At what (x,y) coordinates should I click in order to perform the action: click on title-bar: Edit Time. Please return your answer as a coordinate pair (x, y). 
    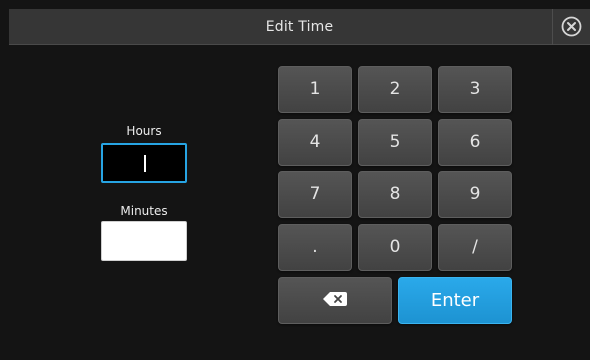
    Looking at the image, I should click on (299, 27).